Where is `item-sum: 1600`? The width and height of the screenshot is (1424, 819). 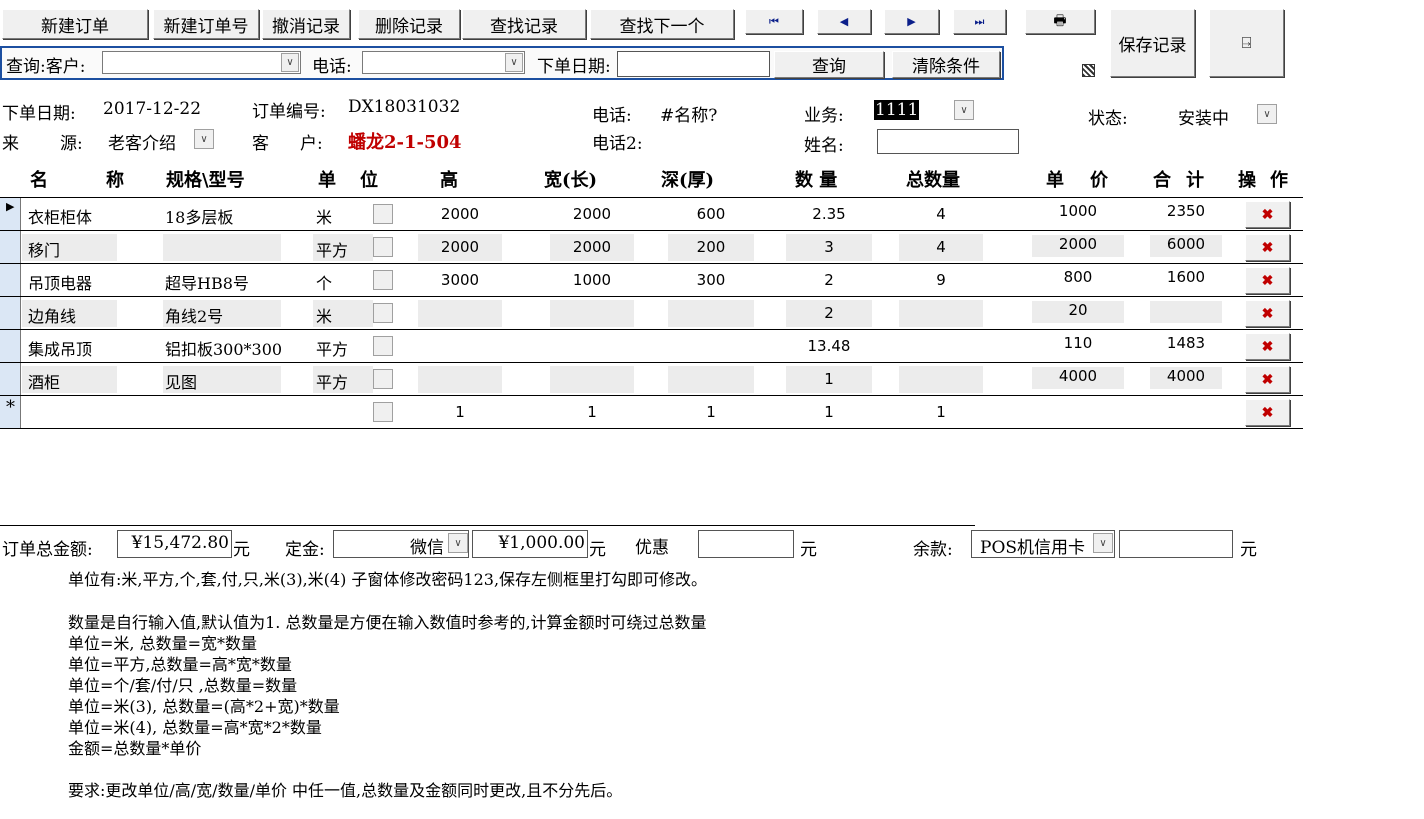 item-sum: 1600 is located at coordinates (1186, 279).